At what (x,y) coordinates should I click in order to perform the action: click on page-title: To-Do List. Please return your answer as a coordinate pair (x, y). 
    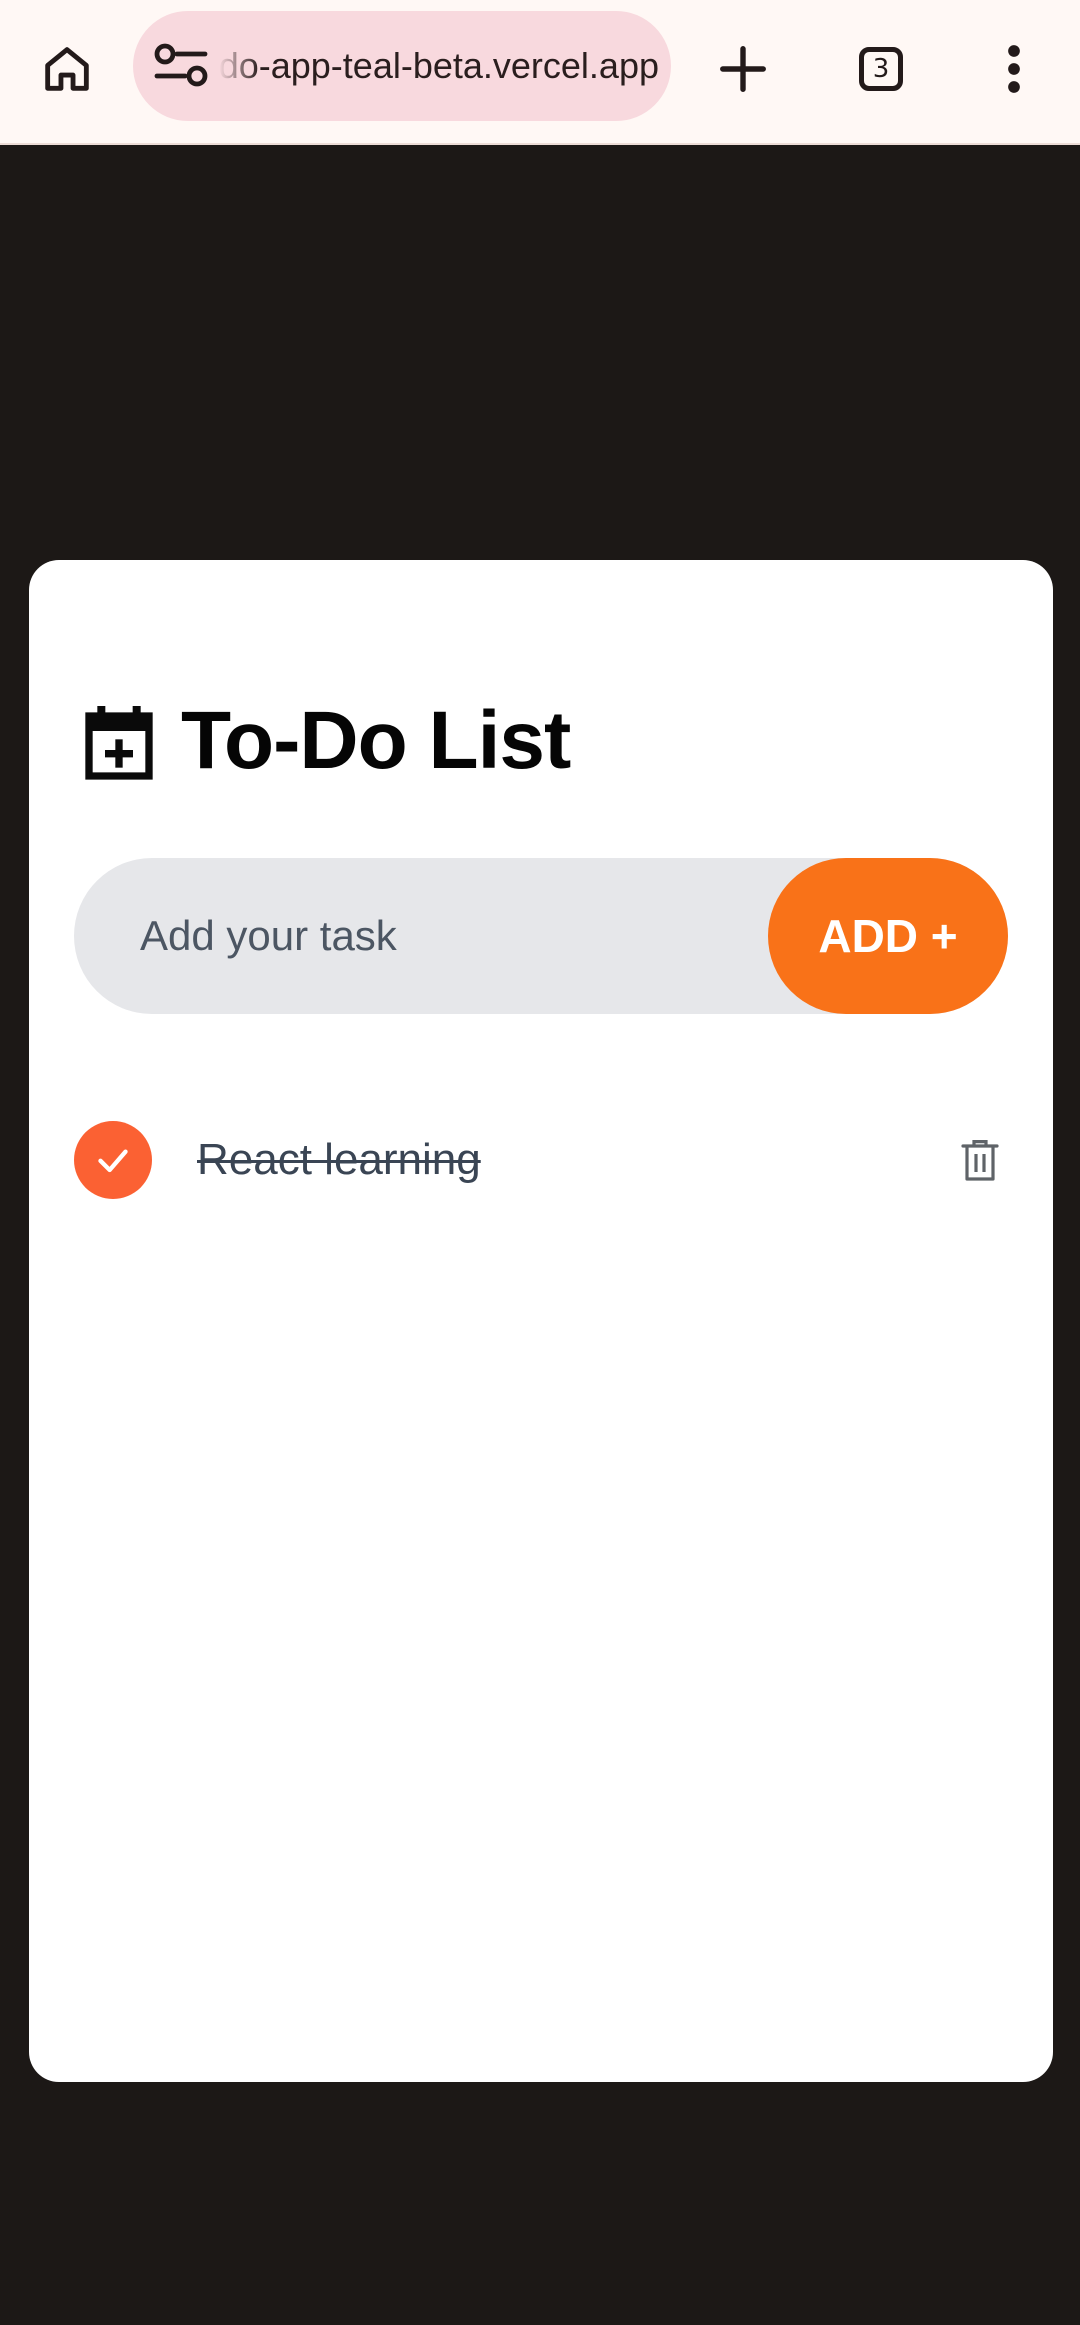
    Looking at the image, I should click on (376, 740).